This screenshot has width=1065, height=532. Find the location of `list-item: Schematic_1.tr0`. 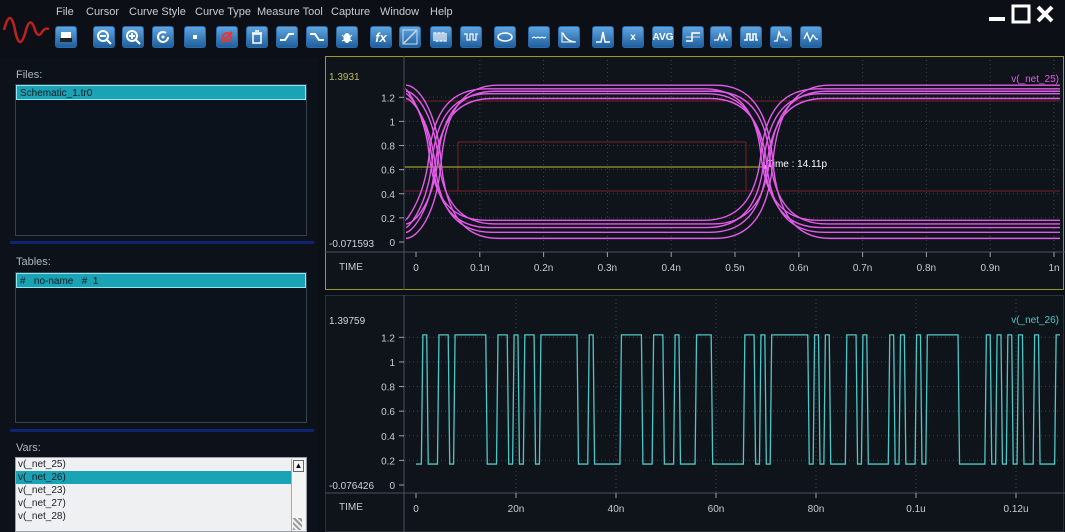

list-item: Schematic_1.tr0 is located at coordinates (161, 92).